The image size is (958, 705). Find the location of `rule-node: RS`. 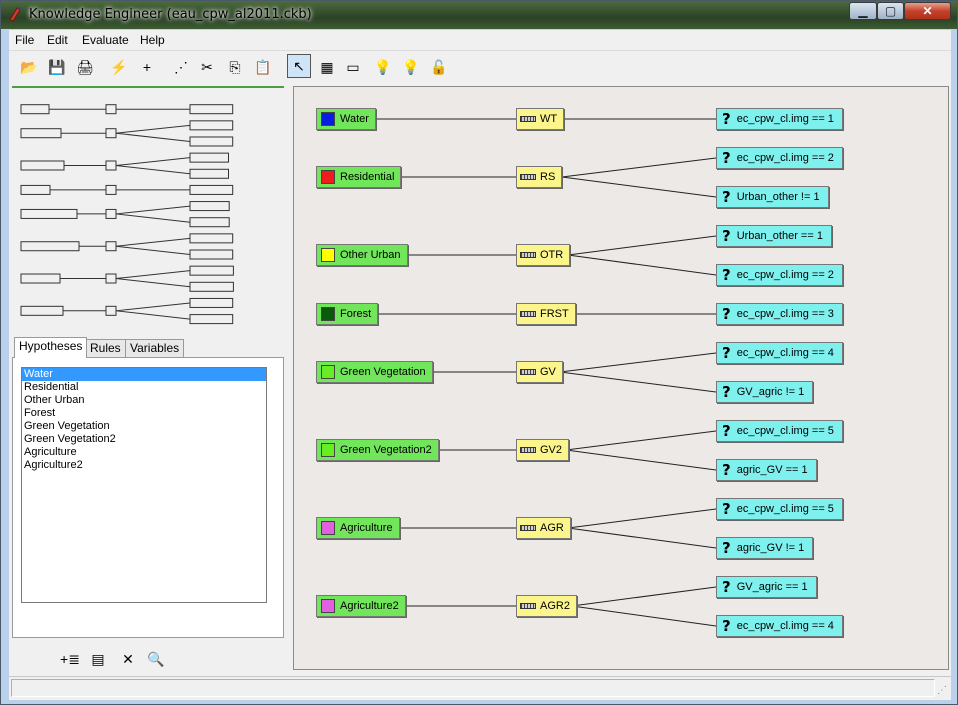

rule-node: RS is located at coordinates (539, 177).